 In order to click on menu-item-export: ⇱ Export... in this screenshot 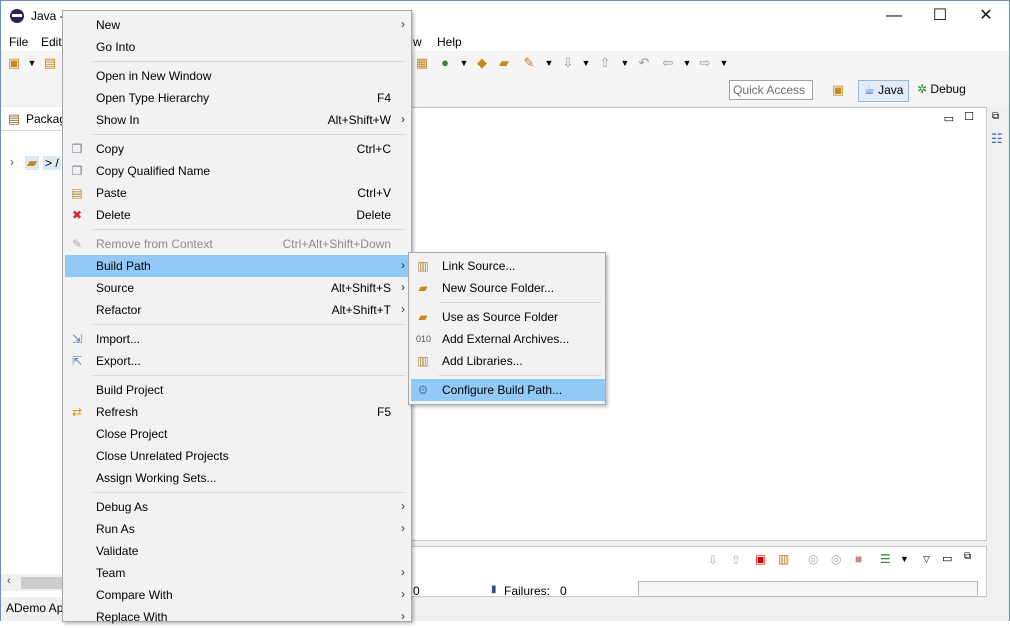, I will do `click(237, 361)`.